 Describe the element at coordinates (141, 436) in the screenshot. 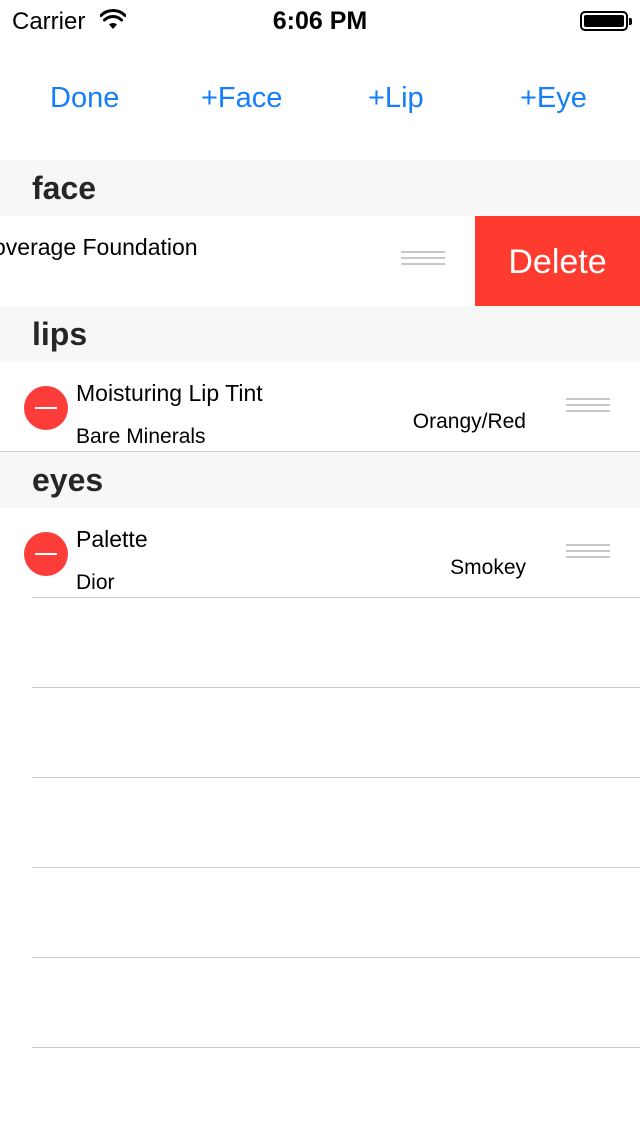

I see `product-brand: Bare Minerals` at that location.